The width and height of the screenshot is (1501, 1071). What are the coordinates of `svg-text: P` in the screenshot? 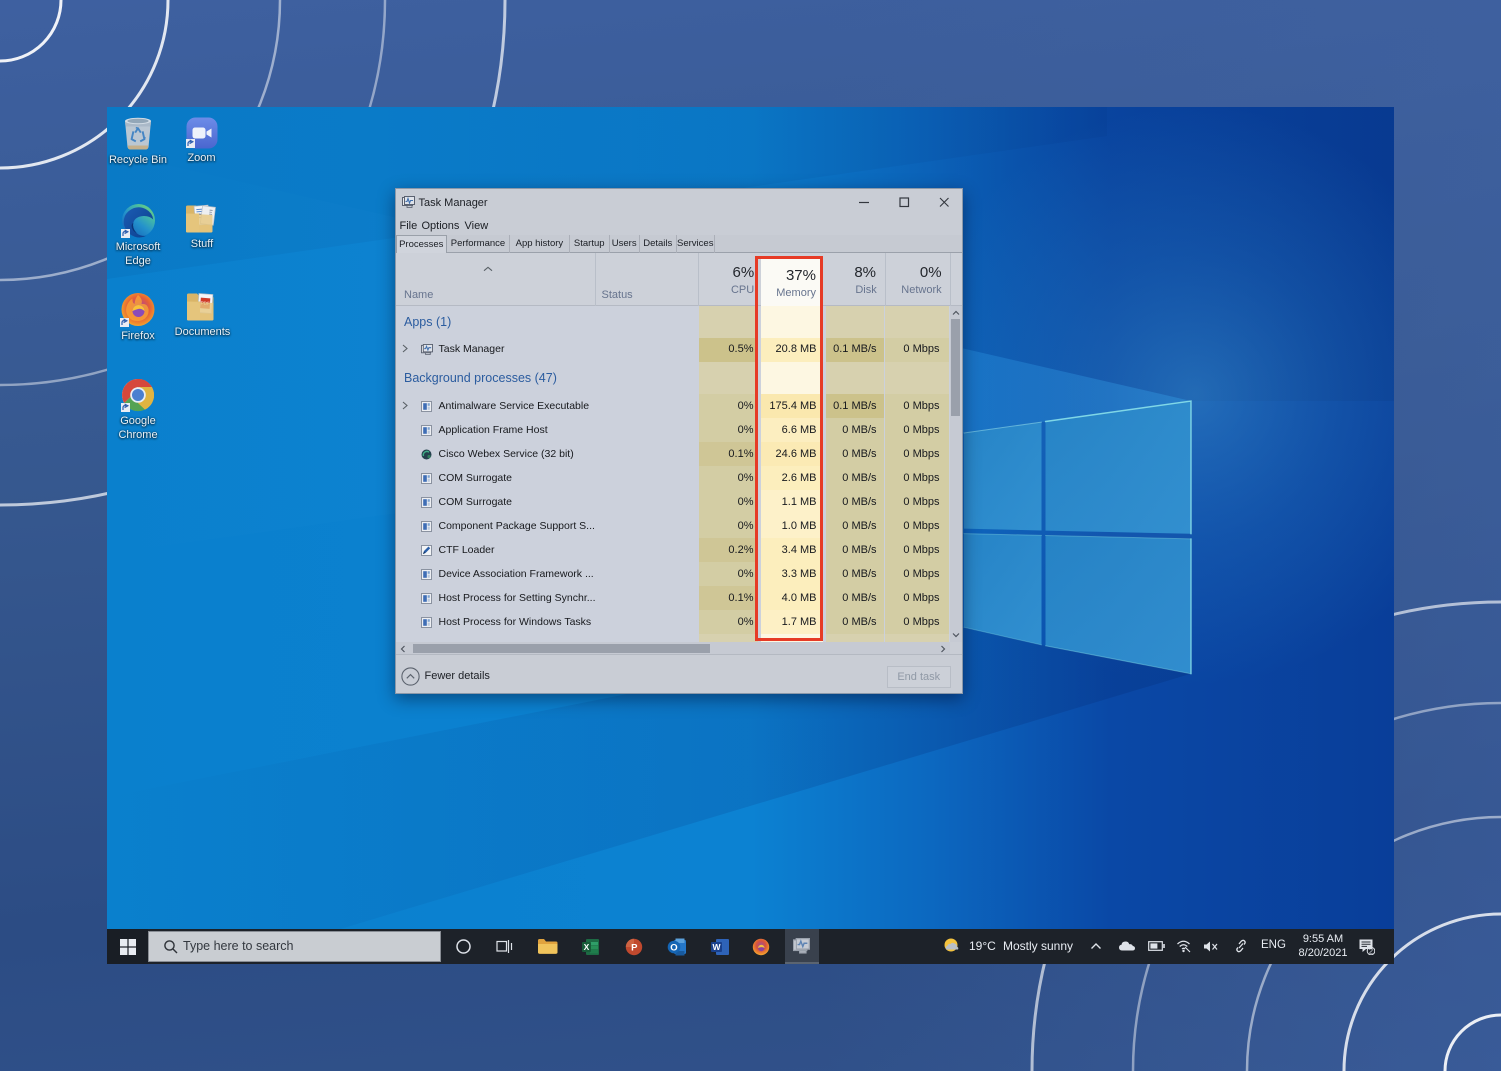 It's located at (634, 947).